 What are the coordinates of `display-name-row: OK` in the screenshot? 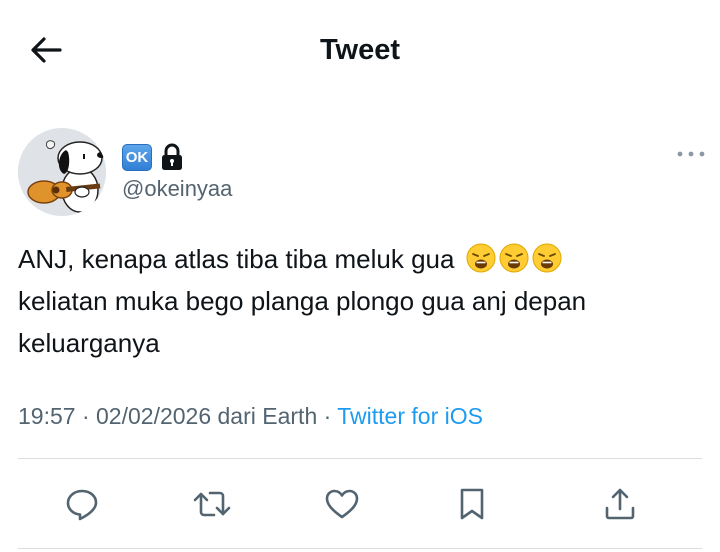 It's located at (153, 157).